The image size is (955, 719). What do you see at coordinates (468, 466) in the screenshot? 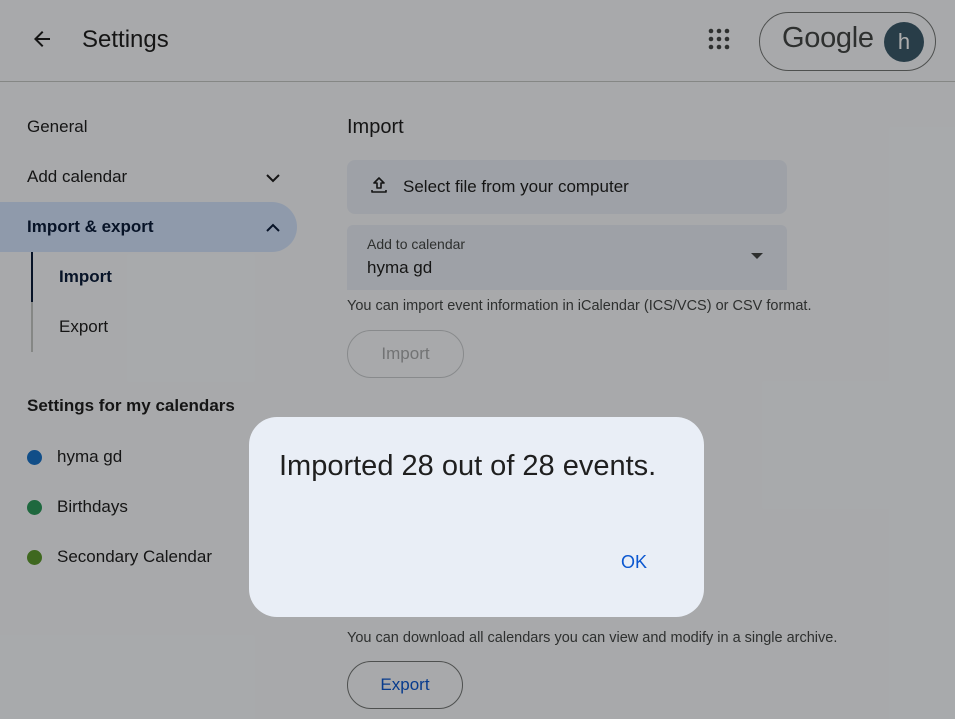
I see `dialog-message: Imported 28 out of 28 events.` at bounding box center [468, 466].